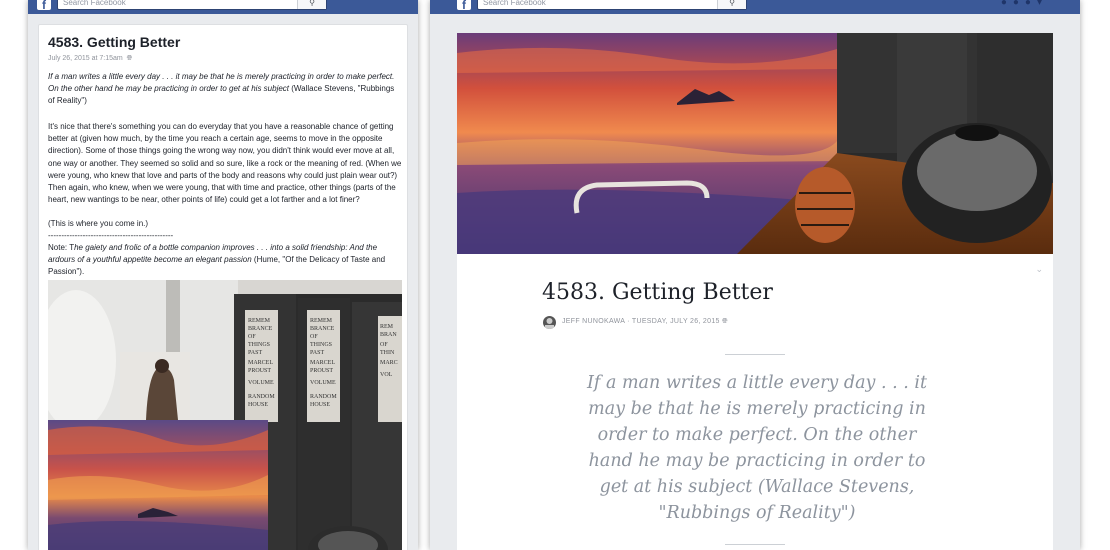 Image resolution: width=1110 pixels, height=550 pixels. I want to click on post-title: 4583. Getting Better, so click(114, 42).